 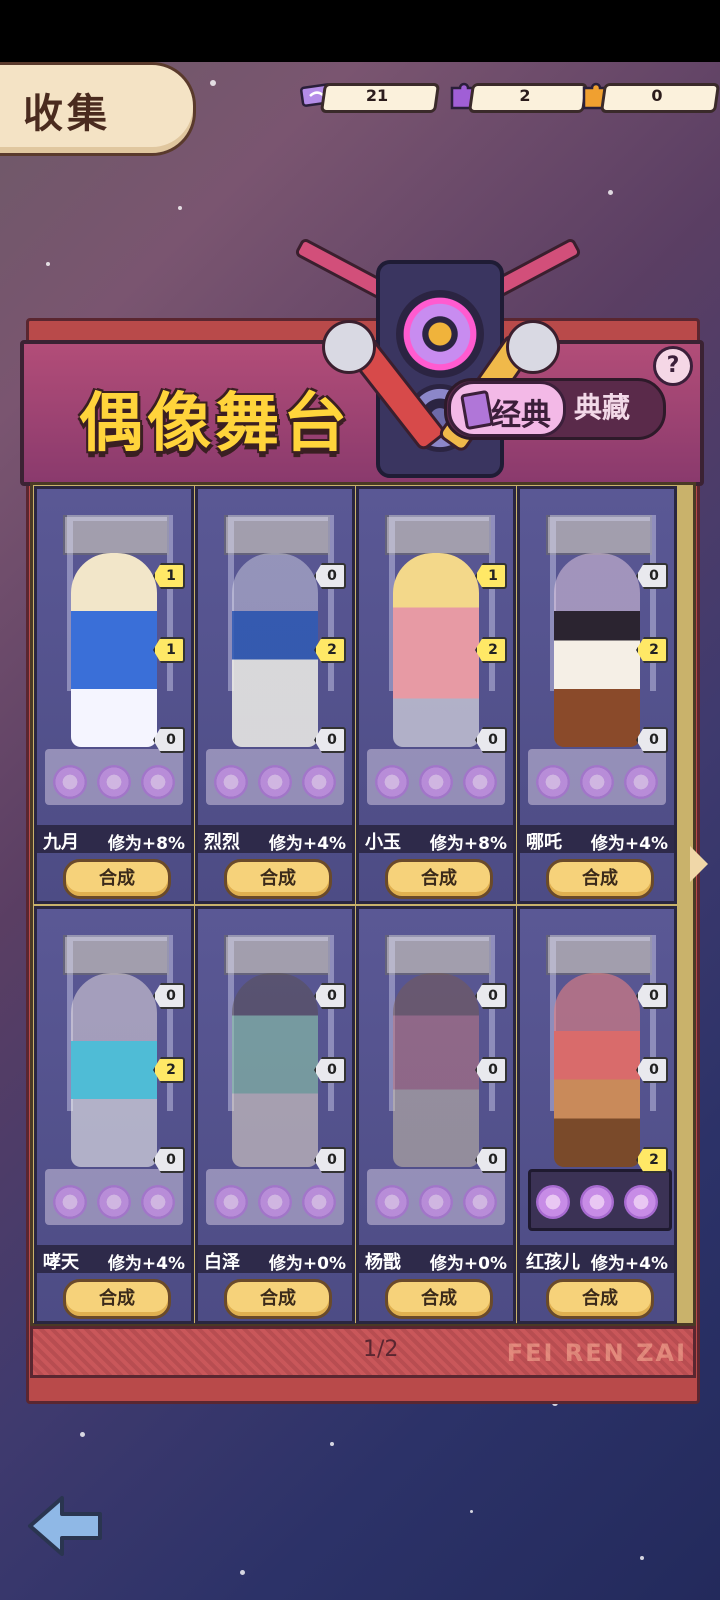 I want to click on idol-card: 0 0 2 红孩儿 修为+4% 合成, so click(x=597, y=1115).